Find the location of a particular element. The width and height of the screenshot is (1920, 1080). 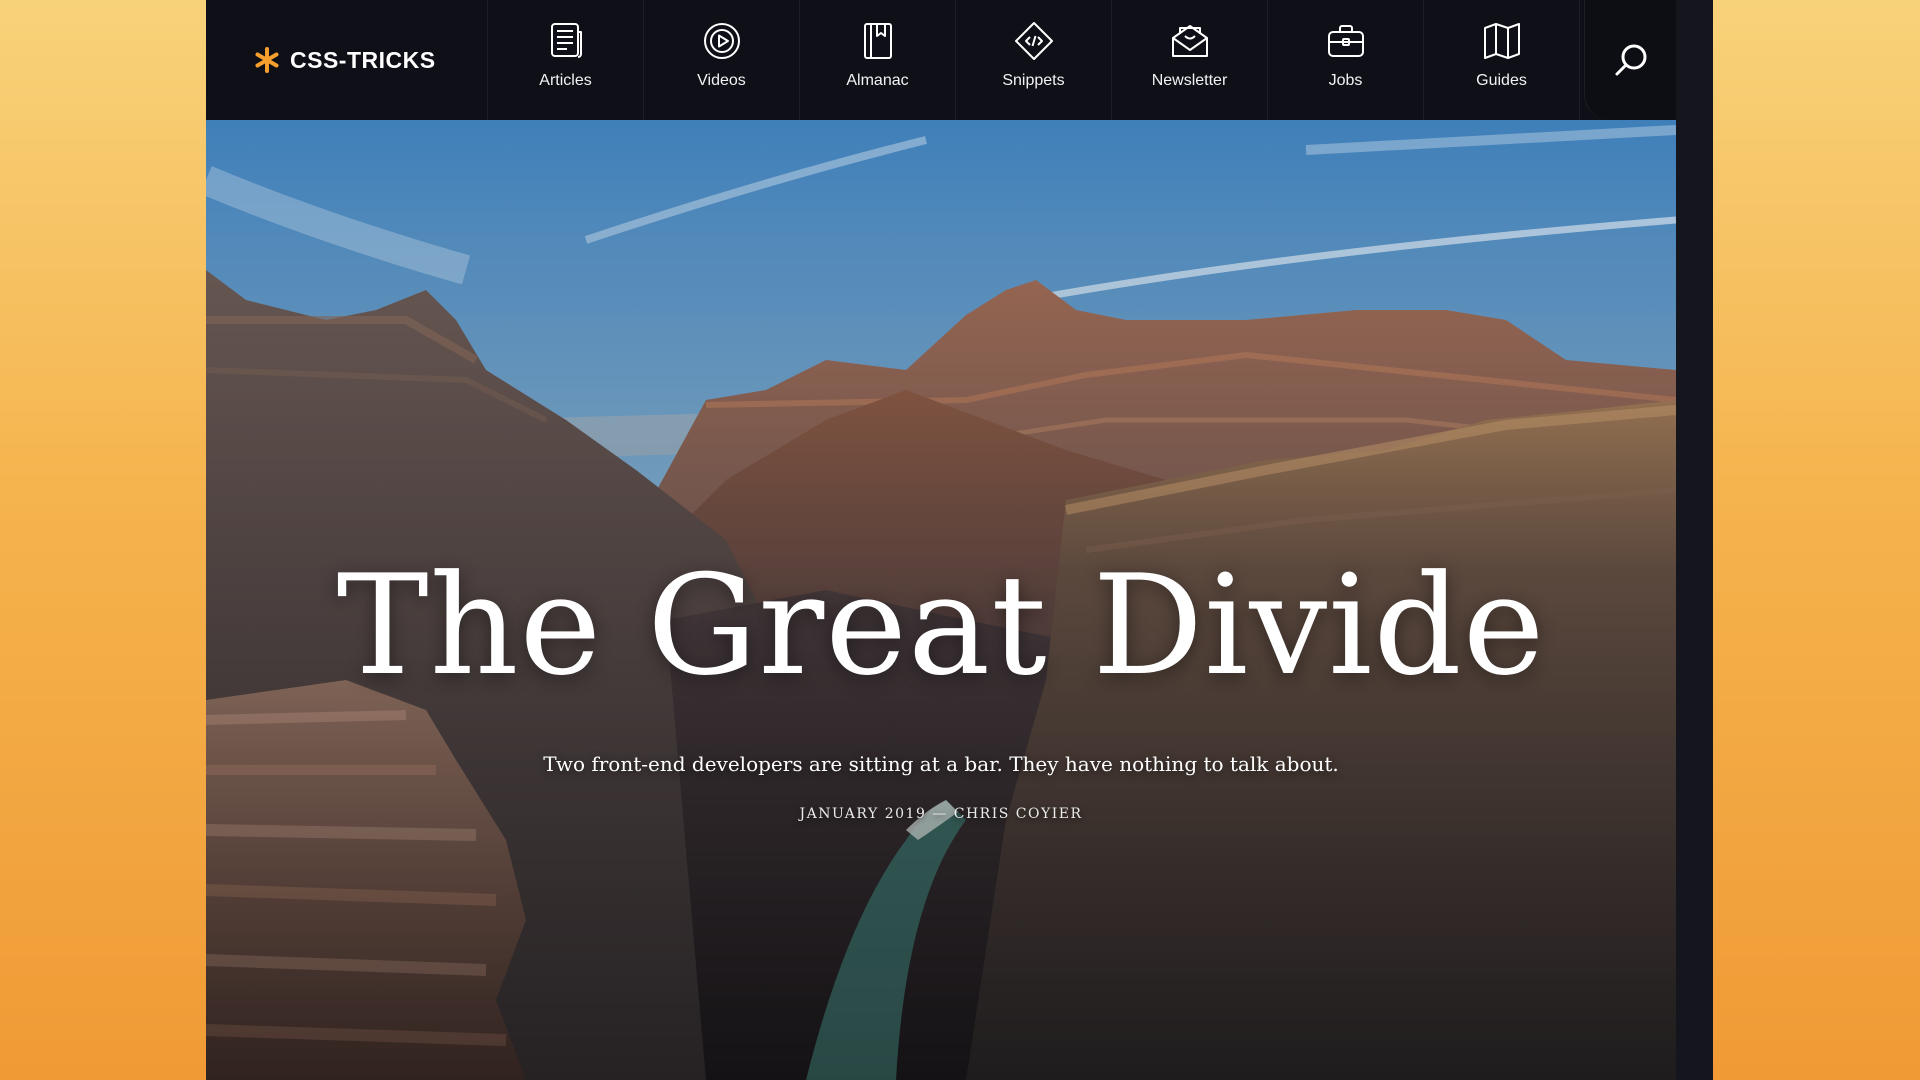

search-button is located at coordinates (1630, 60).